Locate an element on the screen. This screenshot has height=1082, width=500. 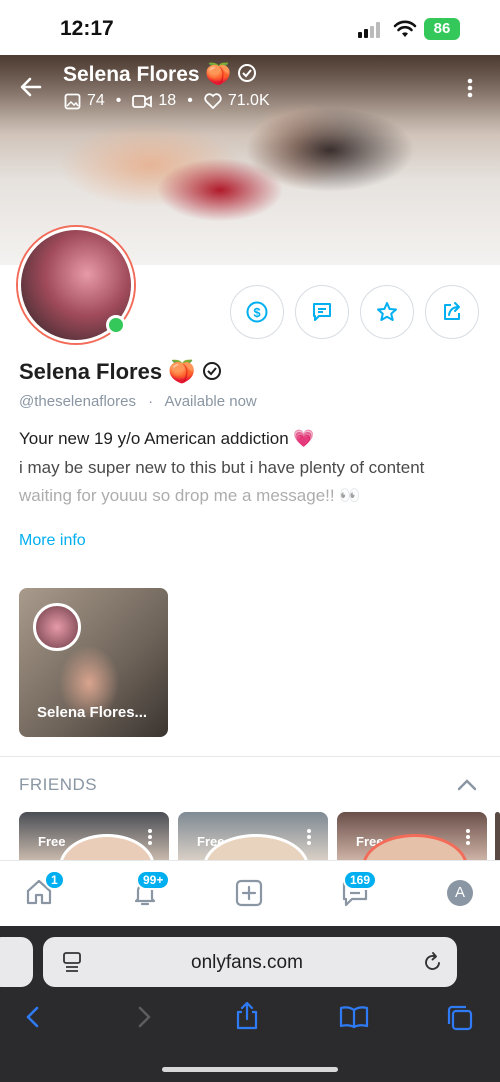
message-button is located at coordinates (322, 312).